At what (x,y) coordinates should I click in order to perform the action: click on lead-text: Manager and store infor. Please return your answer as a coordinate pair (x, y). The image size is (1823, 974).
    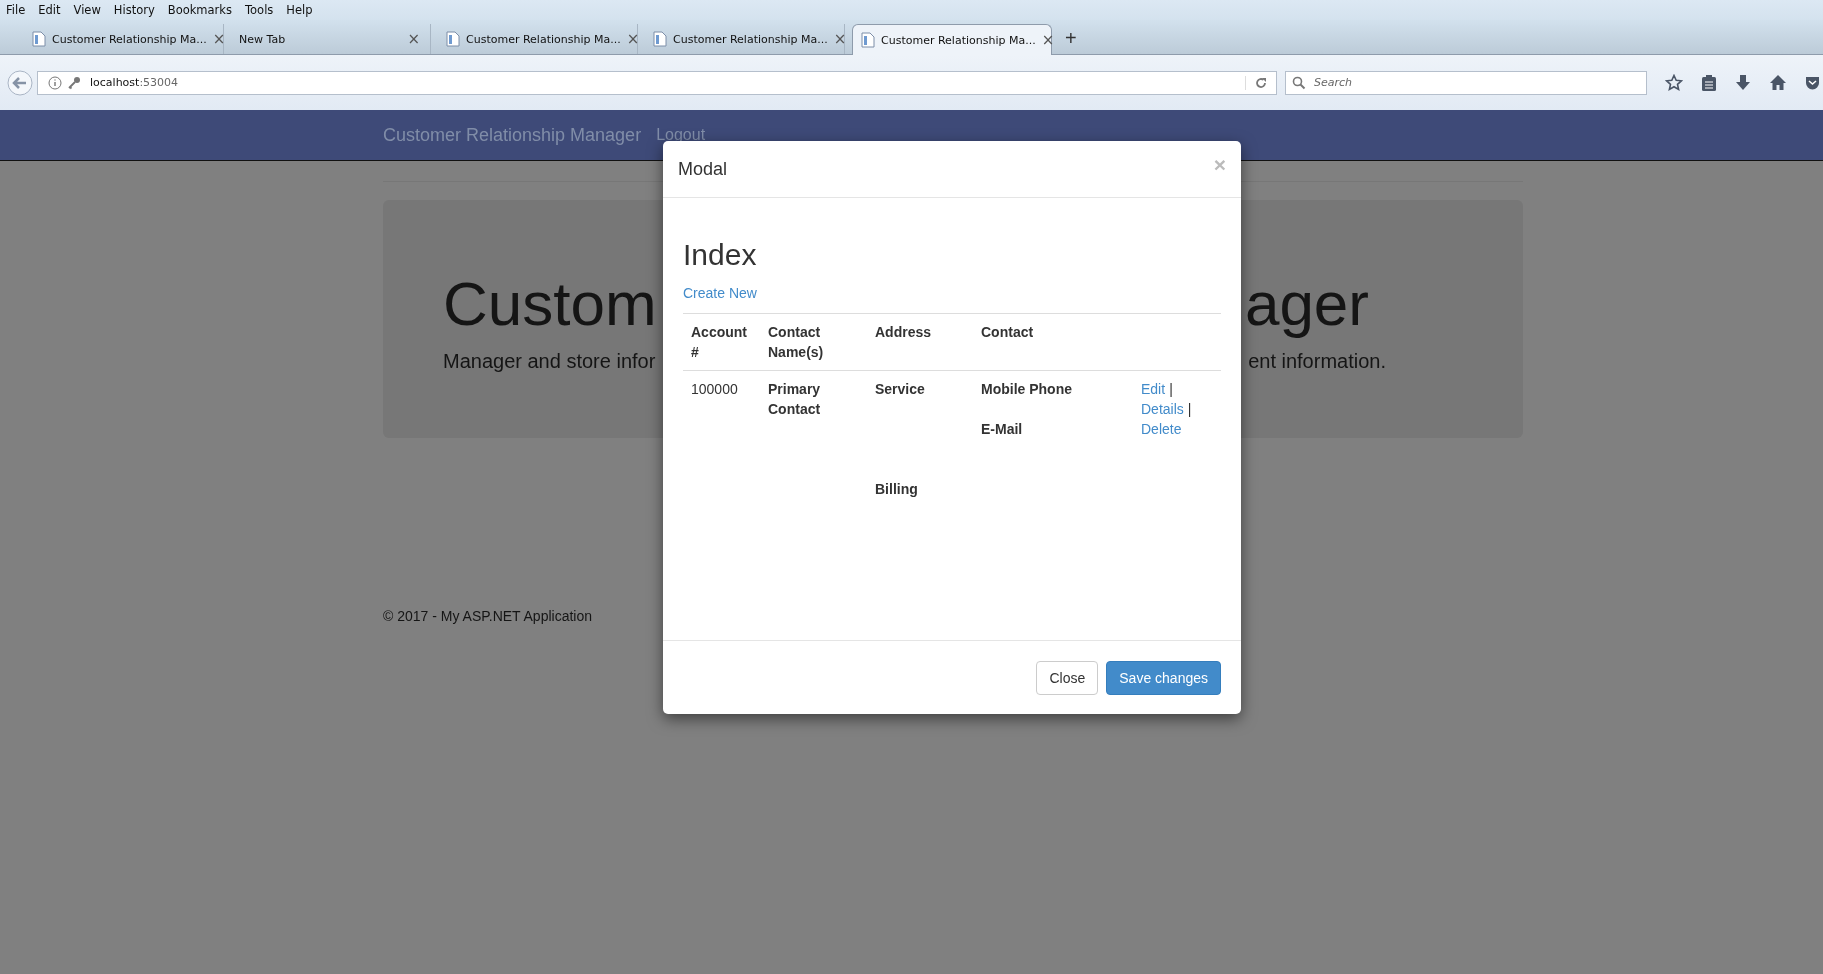
    Looking at the image, I should click on (549, 362).